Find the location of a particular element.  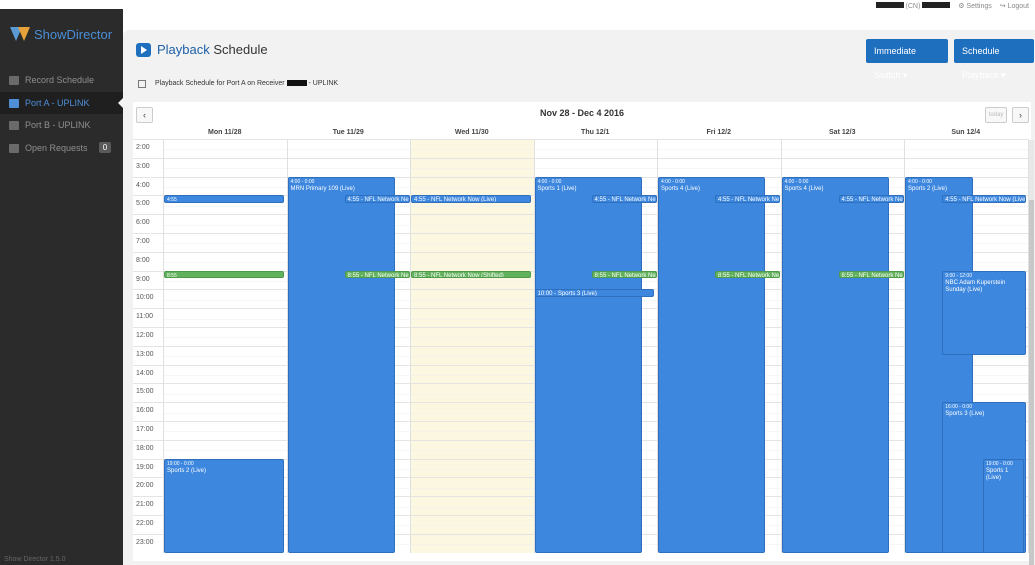

schedule-event: 10:00 - Sports 3 (Live) is located at coordinates (594, 293).